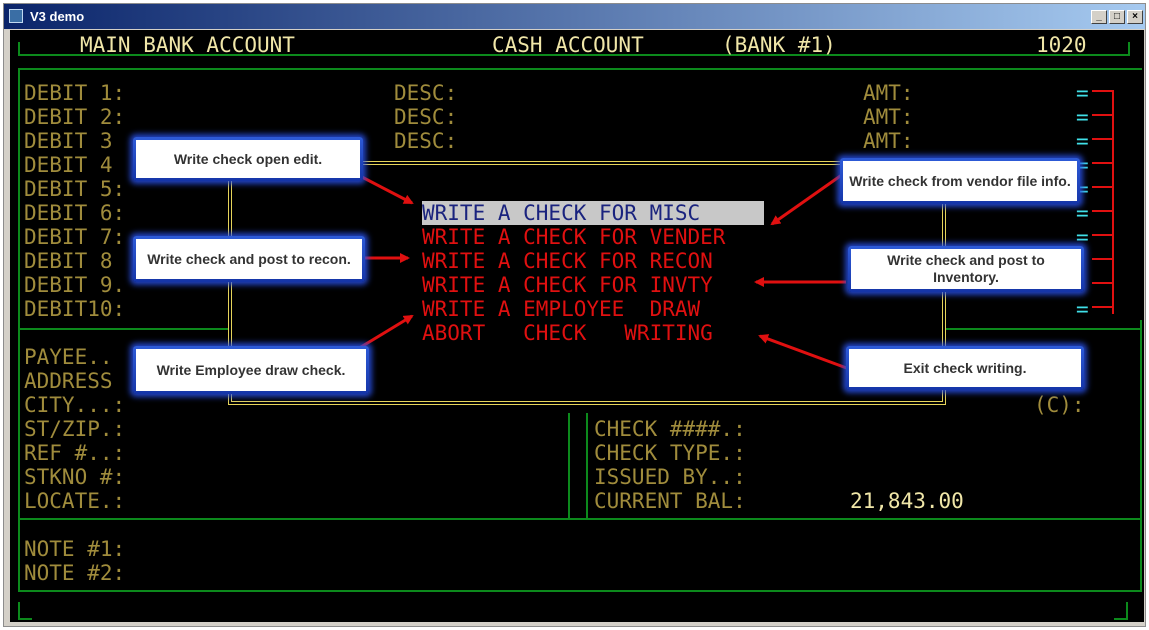  What do you see at coordinates (384, 333) in the screenshot?
I see `arrow-employee` at bounding box center [384, 333].